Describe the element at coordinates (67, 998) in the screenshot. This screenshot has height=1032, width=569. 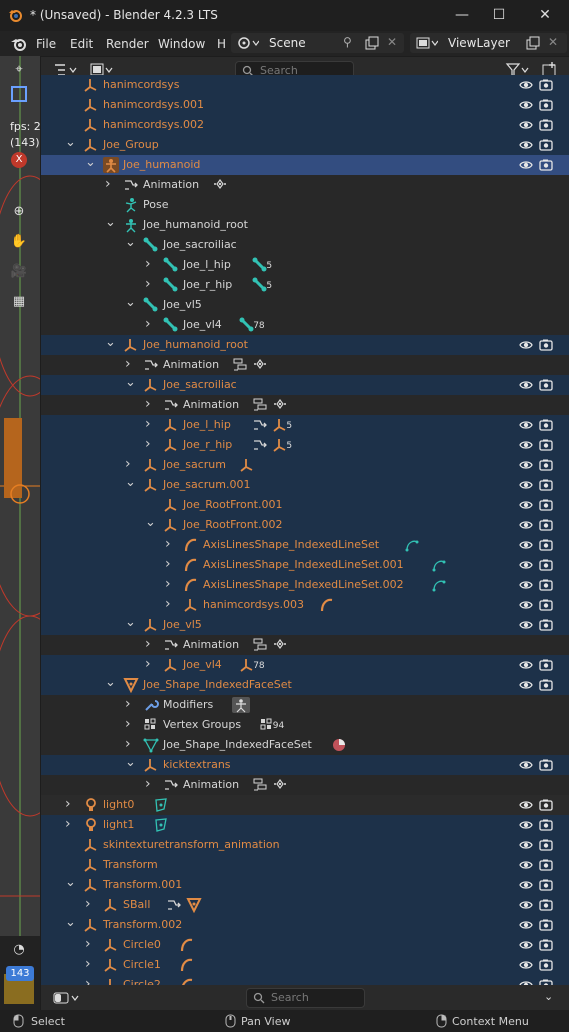
I see `editor-type-icon` at that location.